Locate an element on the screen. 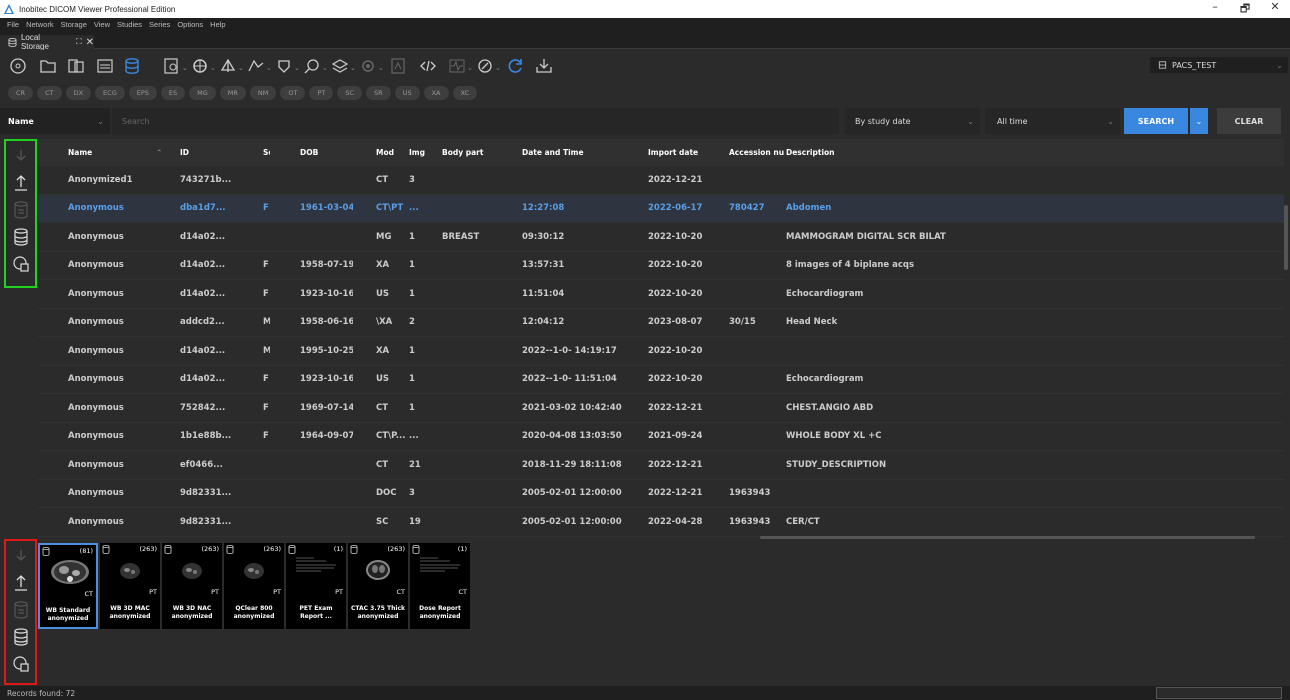  modality-chip-mr: MR is located at coordinates (232, 93).